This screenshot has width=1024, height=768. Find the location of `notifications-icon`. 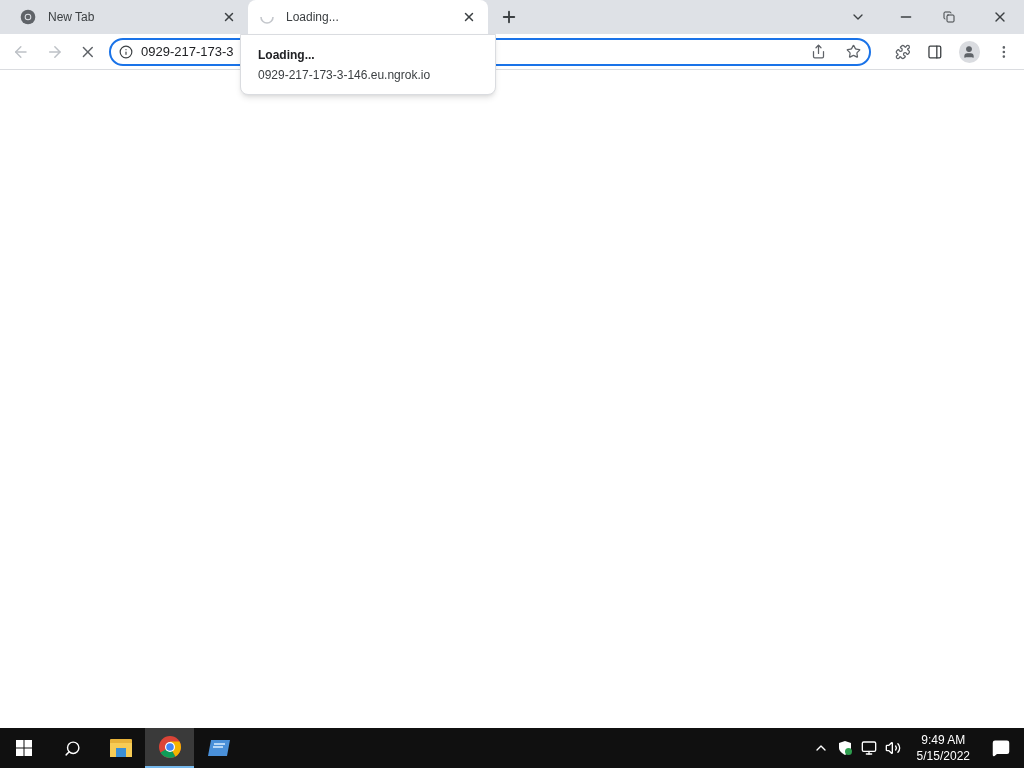

notifications-icon is located at coordinates (1001, 748).